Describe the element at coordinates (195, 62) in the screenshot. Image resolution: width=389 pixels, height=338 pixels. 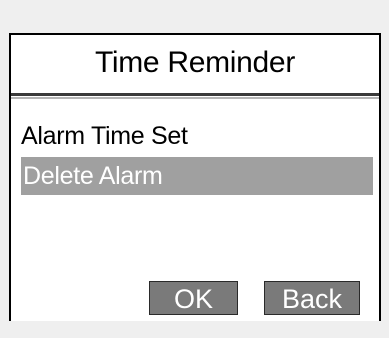
I see `dialog-title: Time Reminder` at that location.